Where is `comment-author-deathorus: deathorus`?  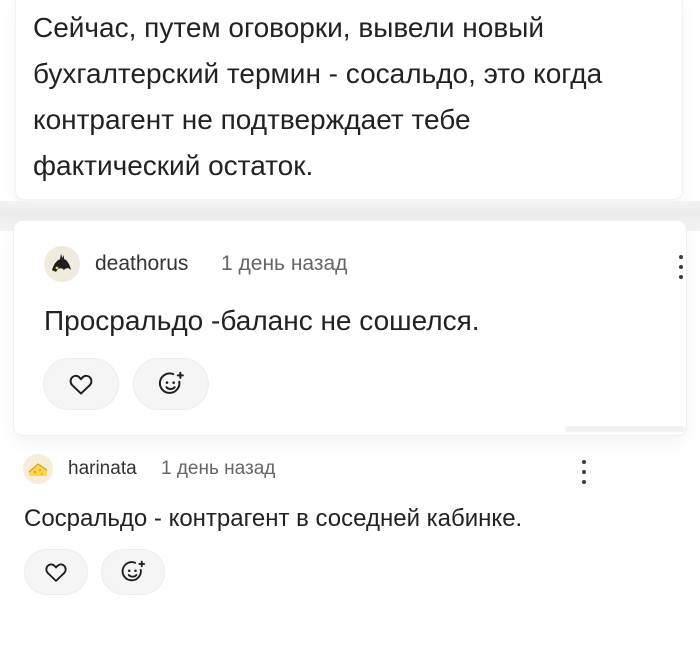
comment-author-deathorus: deathorus is located at coordinates (141, 264).